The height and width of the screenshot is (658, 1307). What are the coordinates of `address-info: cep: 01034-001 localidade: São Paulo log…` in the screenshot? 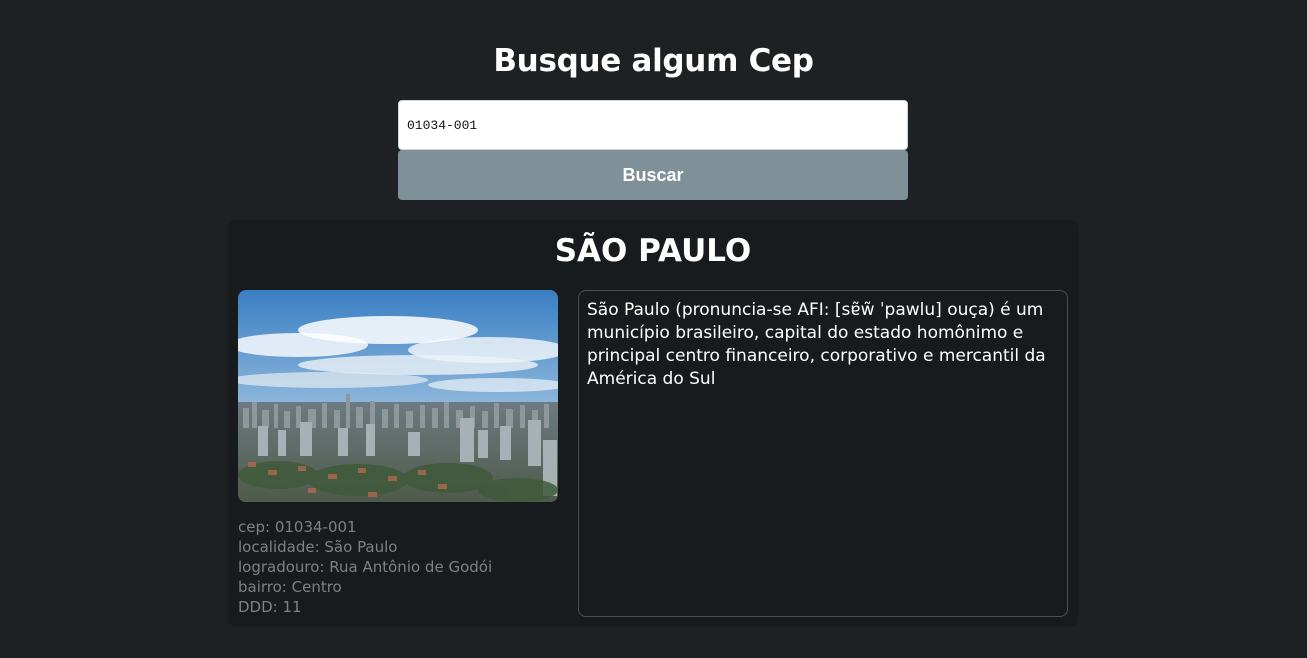 It's located at (403, 567).